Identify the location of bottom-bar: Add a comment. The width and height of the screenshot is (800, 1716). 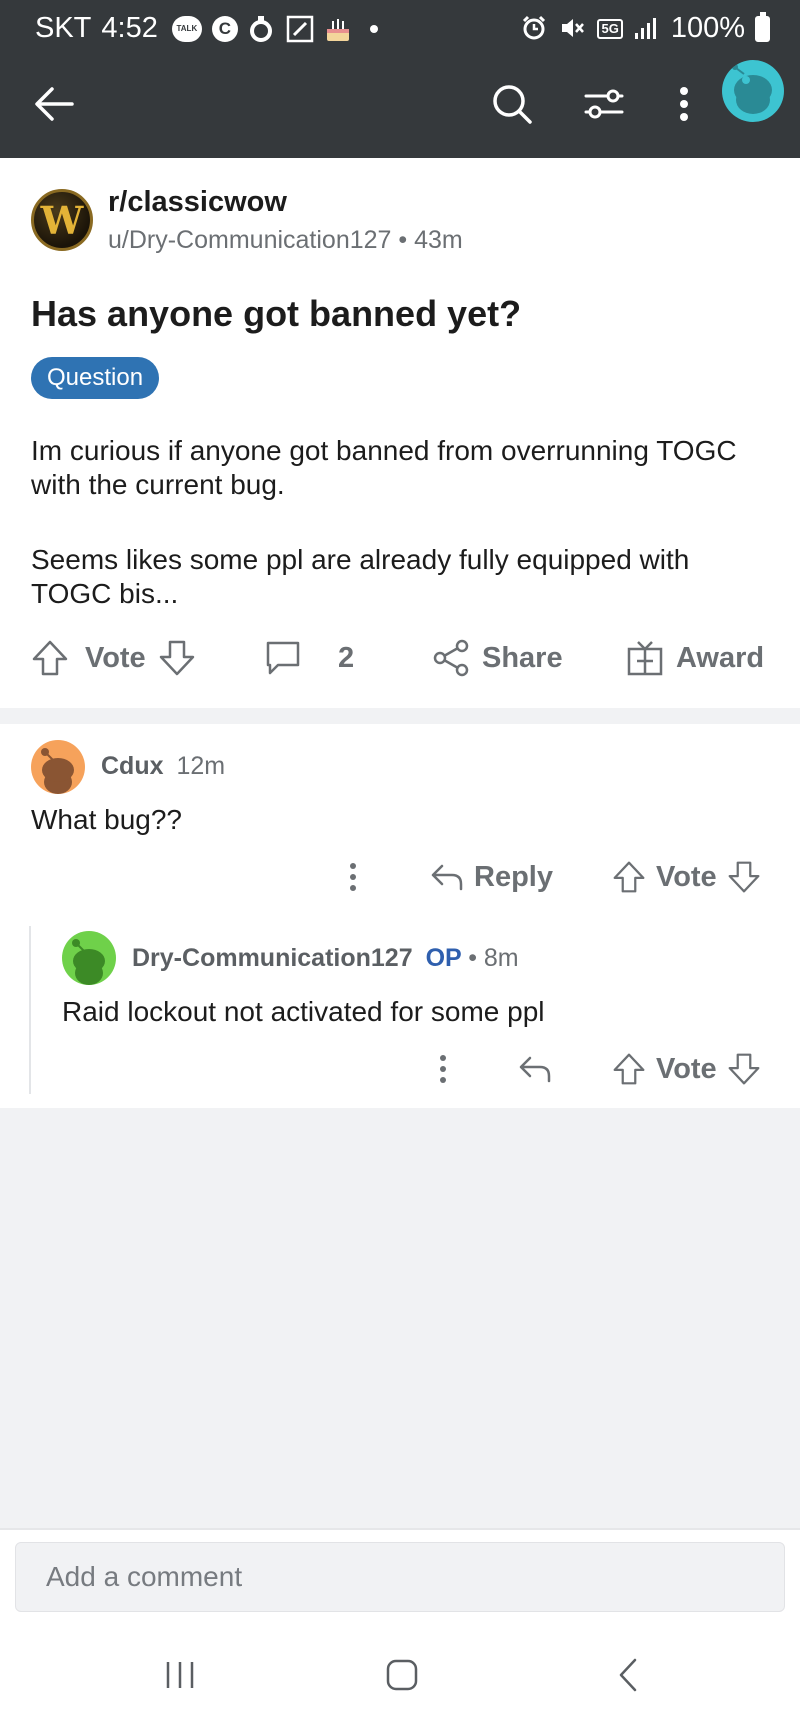
(400, 1622).